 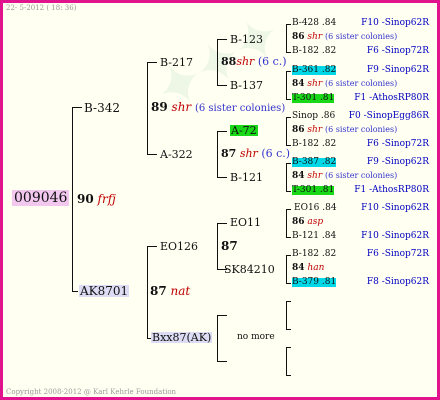 I want to click on colony-code: han, so click(x=316, y=268).